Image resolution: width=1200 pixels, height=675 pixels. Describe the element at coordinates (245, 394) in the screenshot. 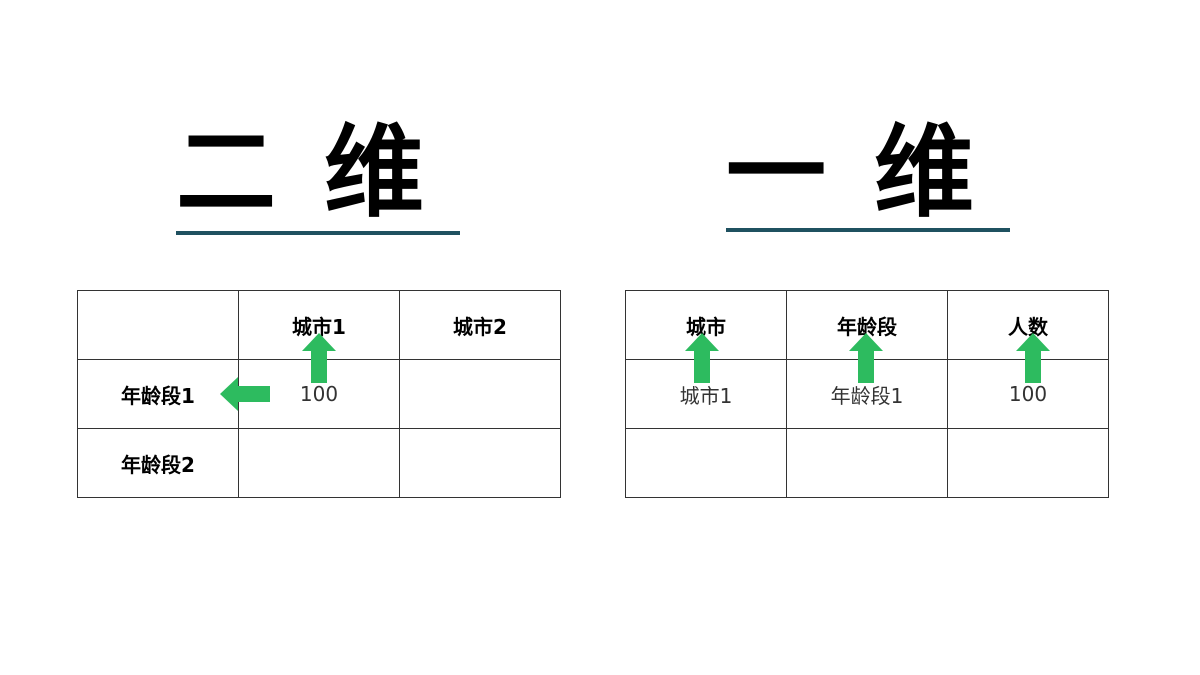

I see `arrow-left-icon` at that location.